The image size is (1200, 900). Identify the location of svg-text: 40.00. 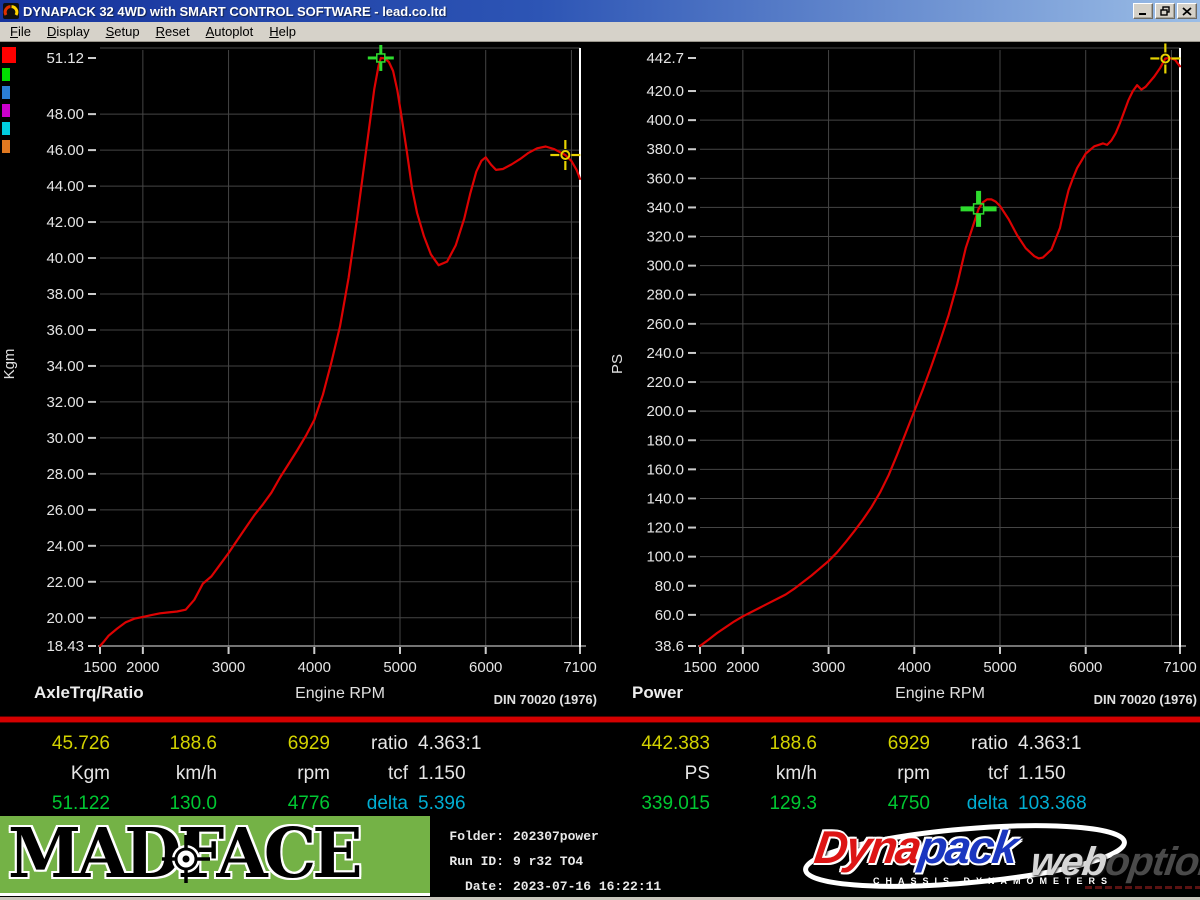
(65, 258).